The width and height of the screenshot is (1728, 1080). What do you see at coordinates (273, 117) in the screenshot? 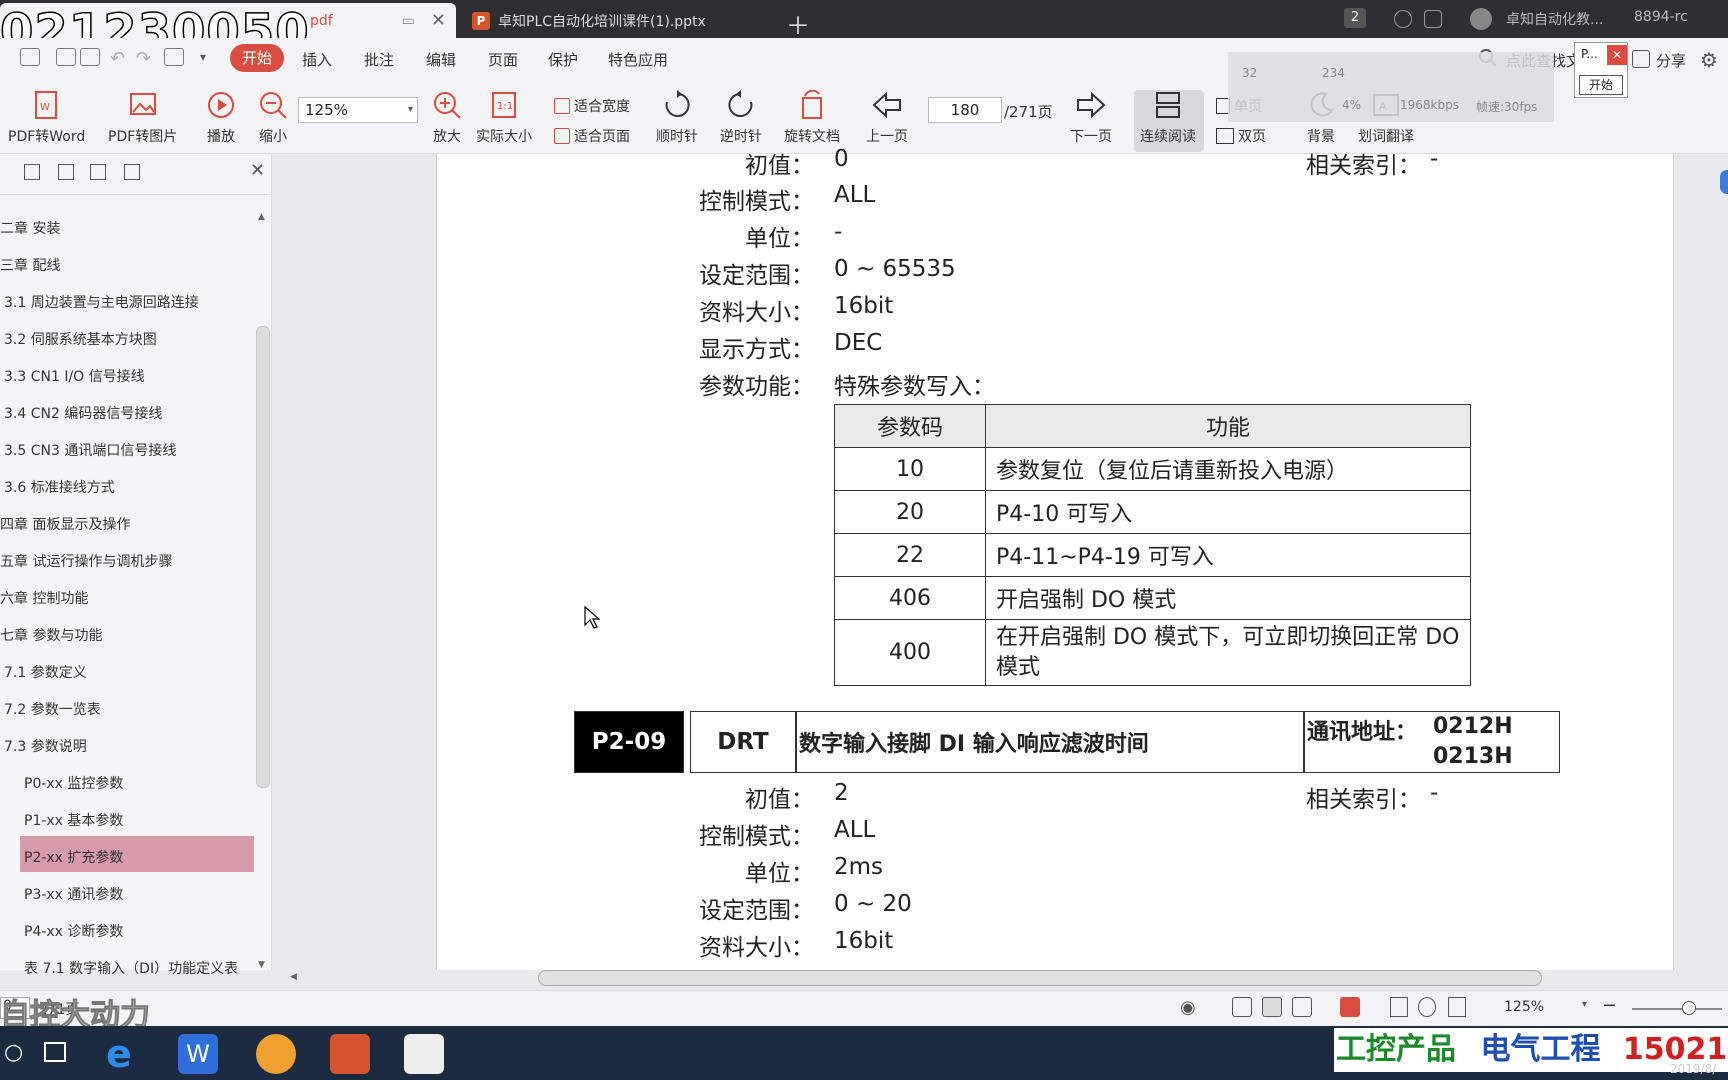
I see `zoom-out-button: 缩小` at bounding box center [273, 117].